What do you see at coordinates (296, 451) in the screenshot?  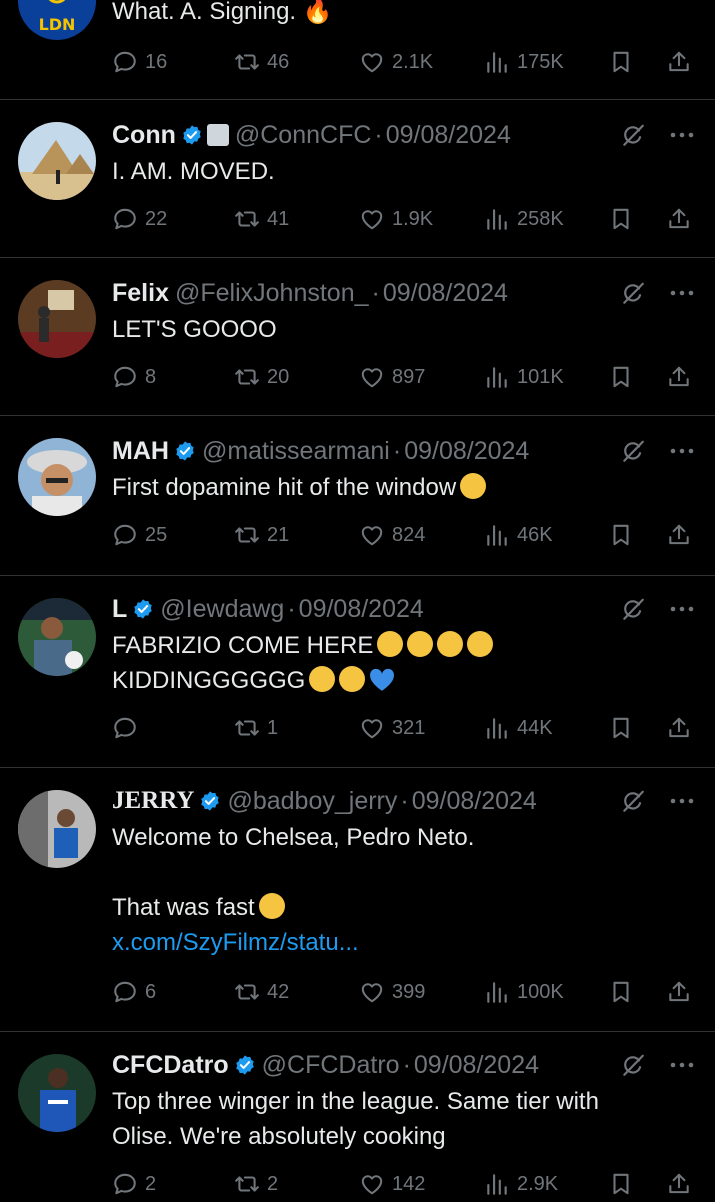 I see `handle: @matissearmani` at bounding box center [296, 451].